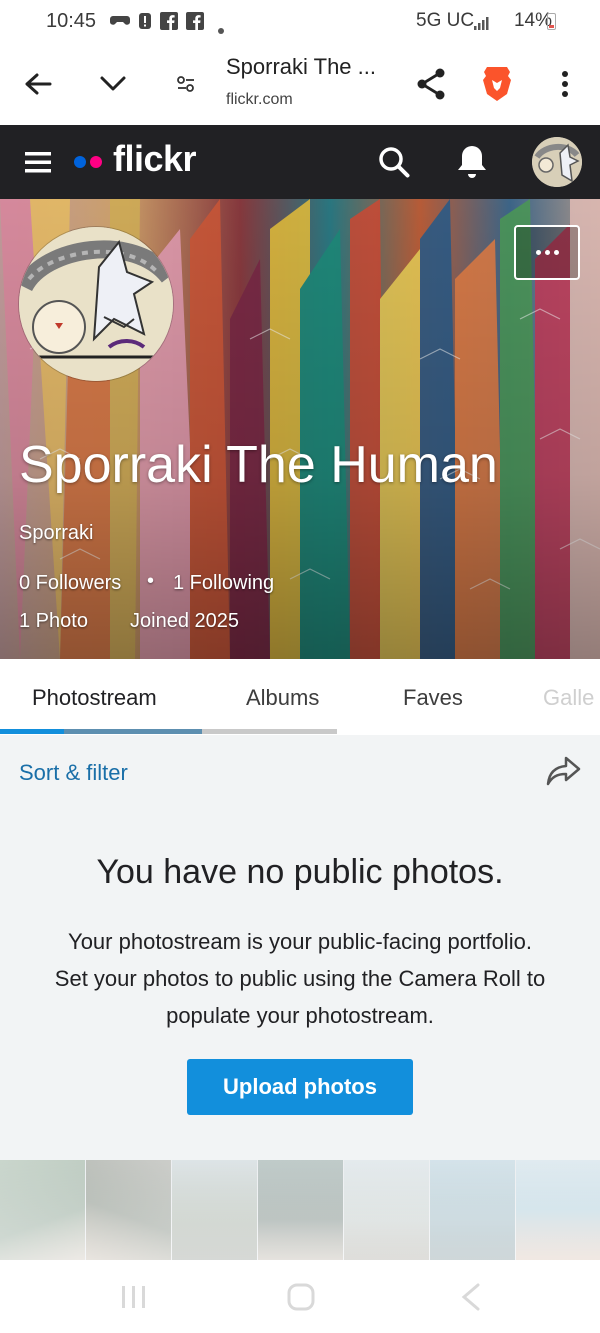 The image size is (600, 1333). I want to click on alert-icon, so click(145, 24).